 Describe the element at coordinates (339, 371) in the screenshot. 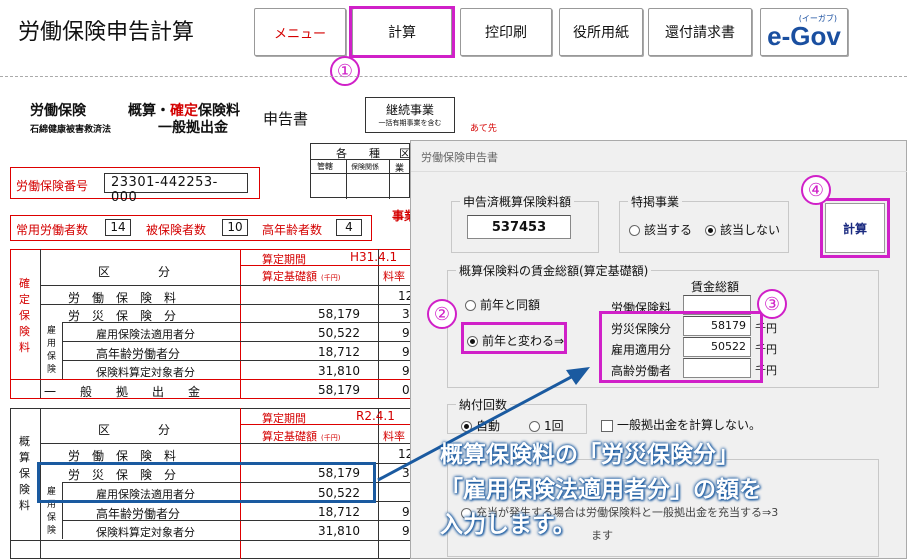

I see `confirmed-row-4-value: 31,810` at that location.